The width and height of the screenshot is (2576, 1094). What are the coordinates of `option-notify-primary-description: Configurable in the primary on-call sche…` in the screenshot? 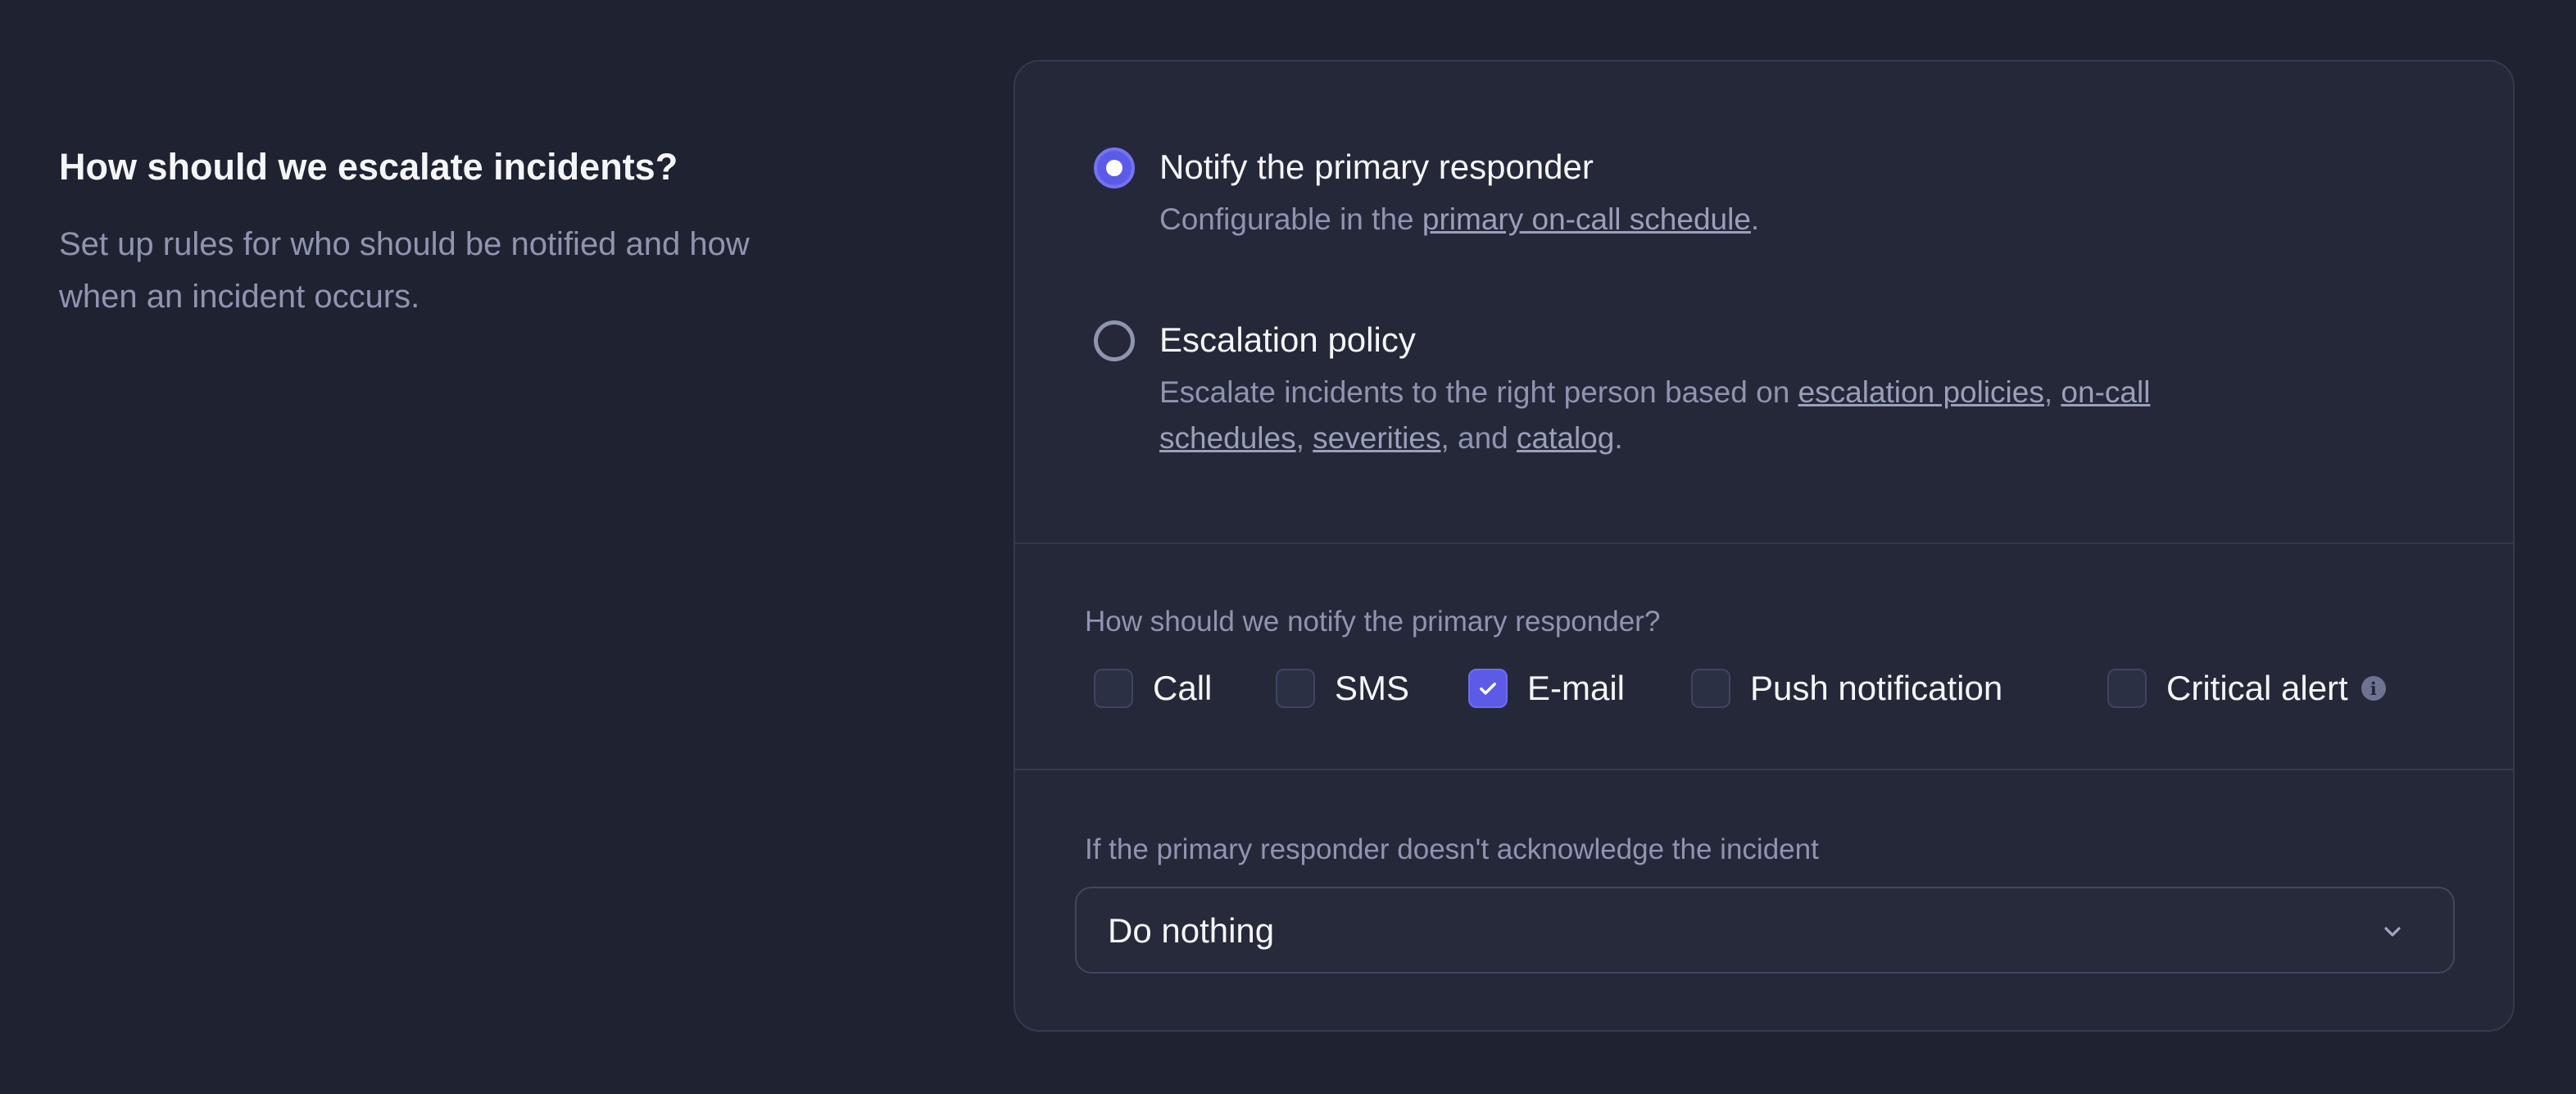 It's located at (1708, 220).